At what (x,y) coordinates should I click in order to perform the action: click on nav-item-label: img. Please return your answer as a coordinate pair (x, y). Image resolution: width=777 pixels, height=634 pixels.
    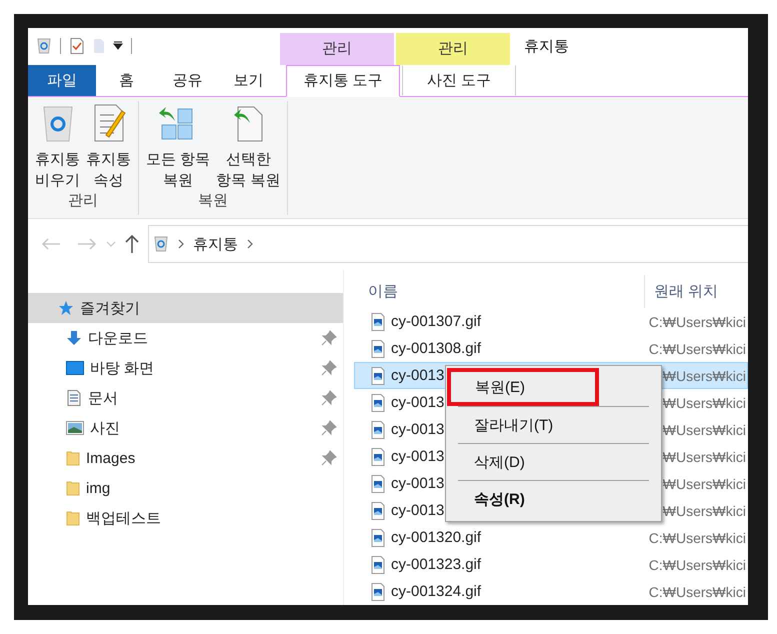
    Looking at the image, I should click on (99, 488).